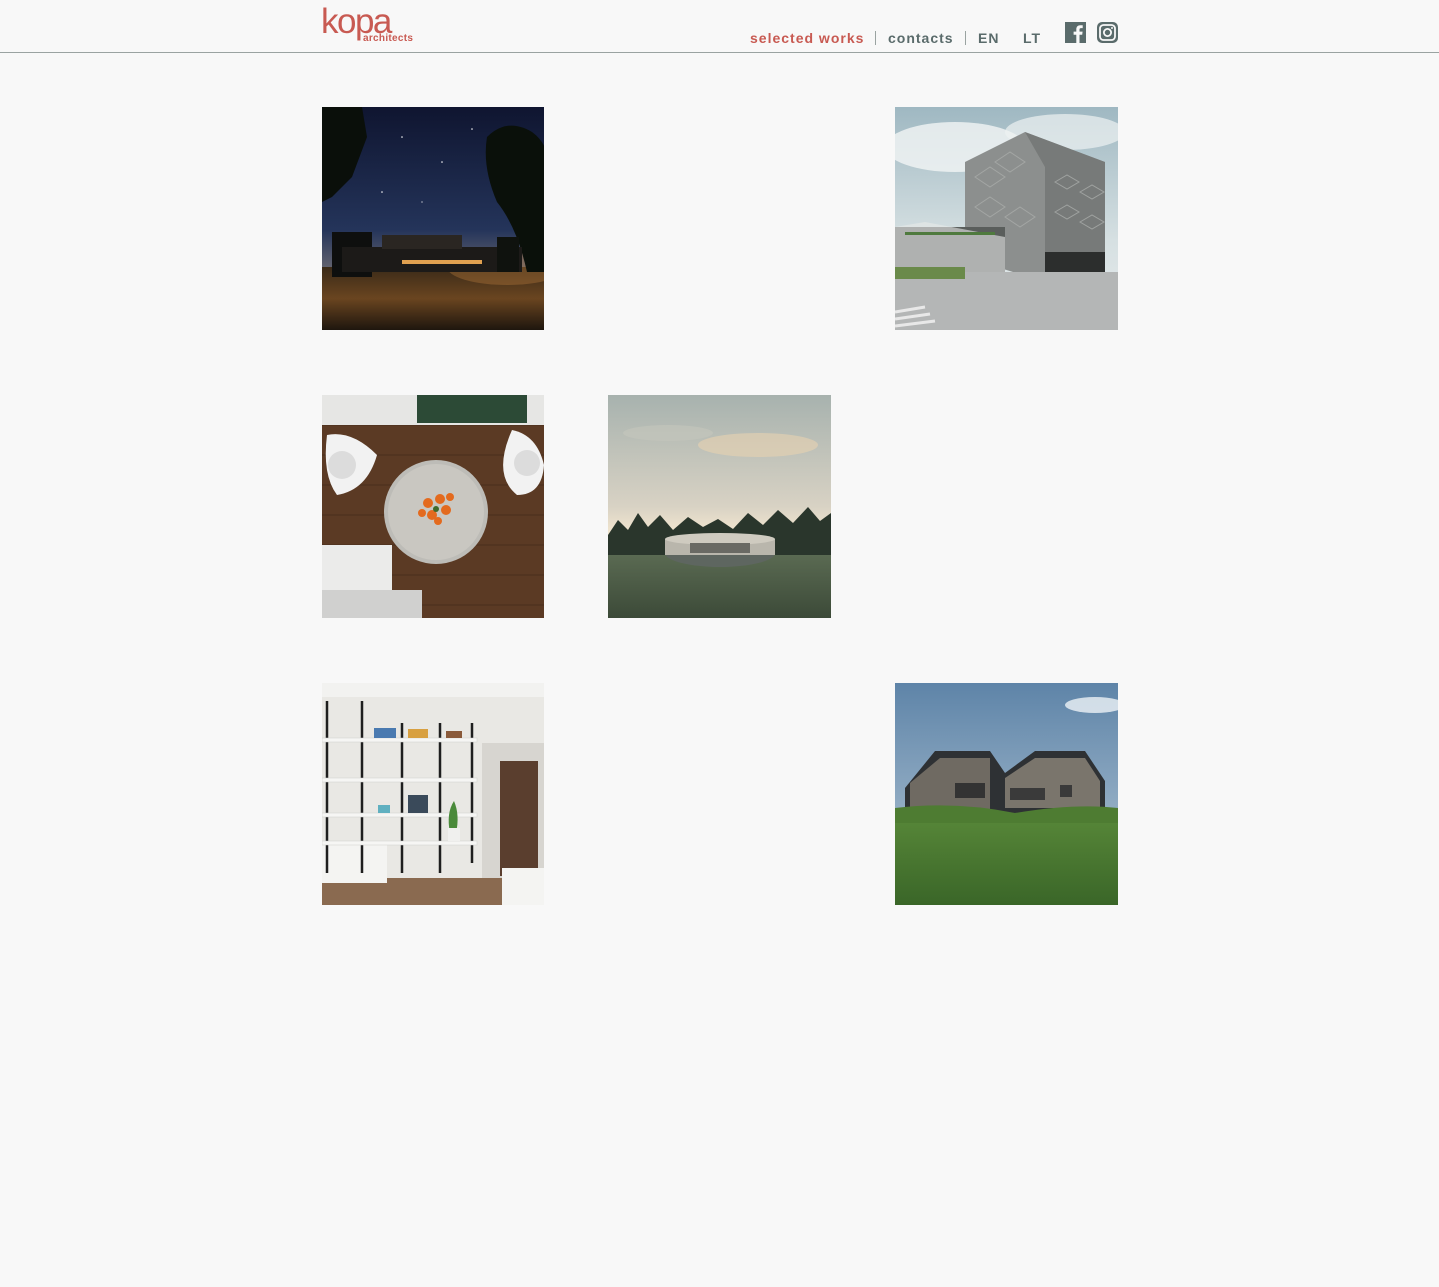  I want to click on work-tile-countryside-house, so click(1006, 794).